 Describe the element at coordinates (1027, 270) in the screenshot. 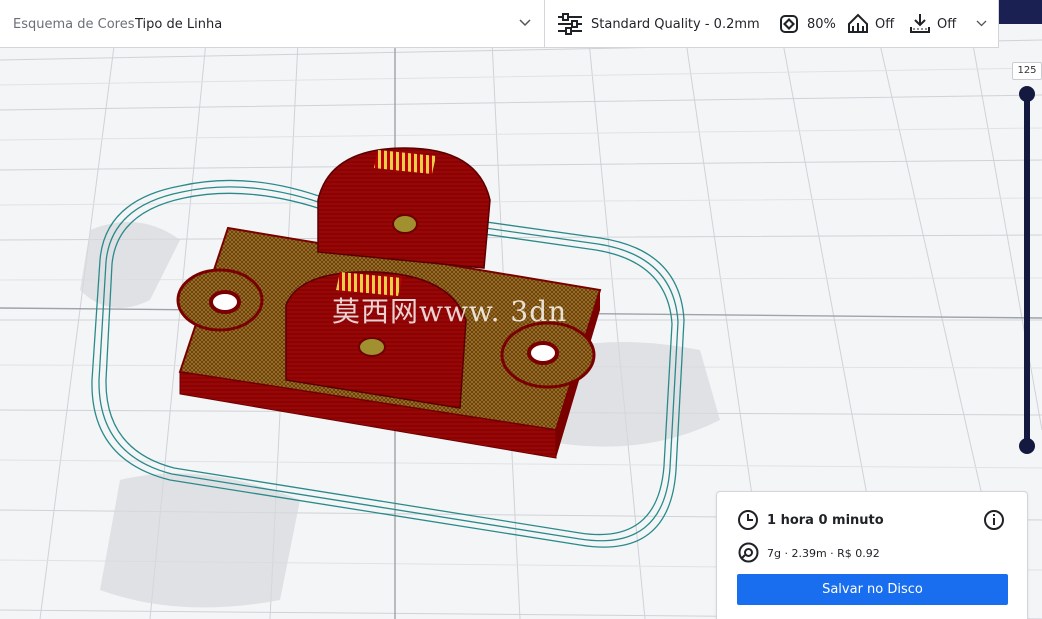

I see `layer-slider-track` at that location.